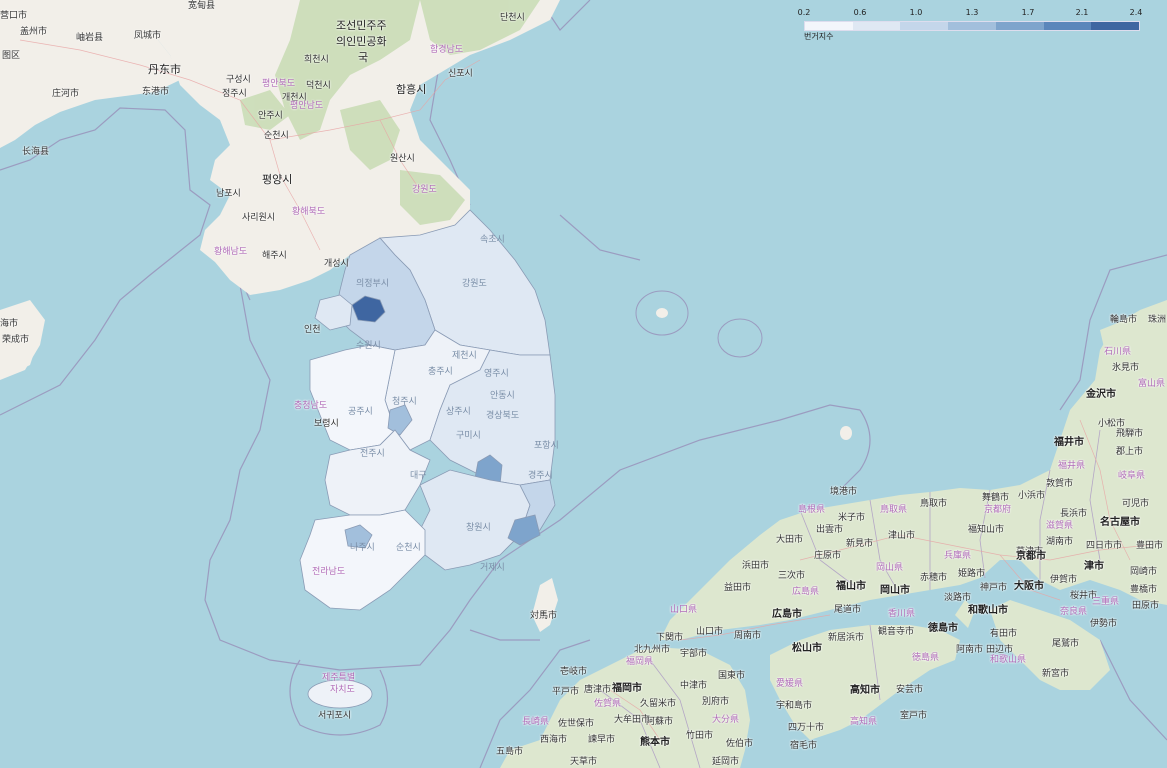 The image size is (1167, 768). I want to click on label-suwon: 수원시, so click(368, 346).